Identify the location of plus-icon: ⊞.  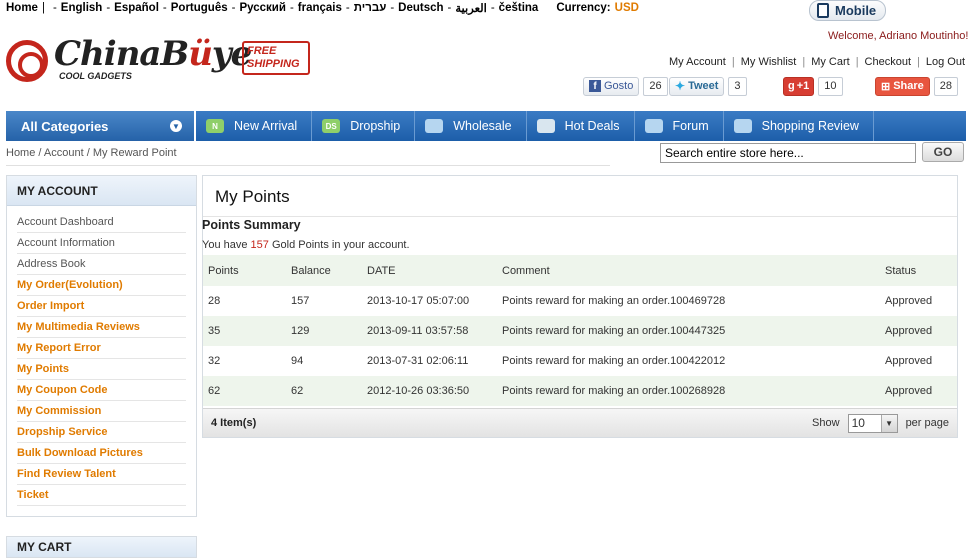
(886, 86).